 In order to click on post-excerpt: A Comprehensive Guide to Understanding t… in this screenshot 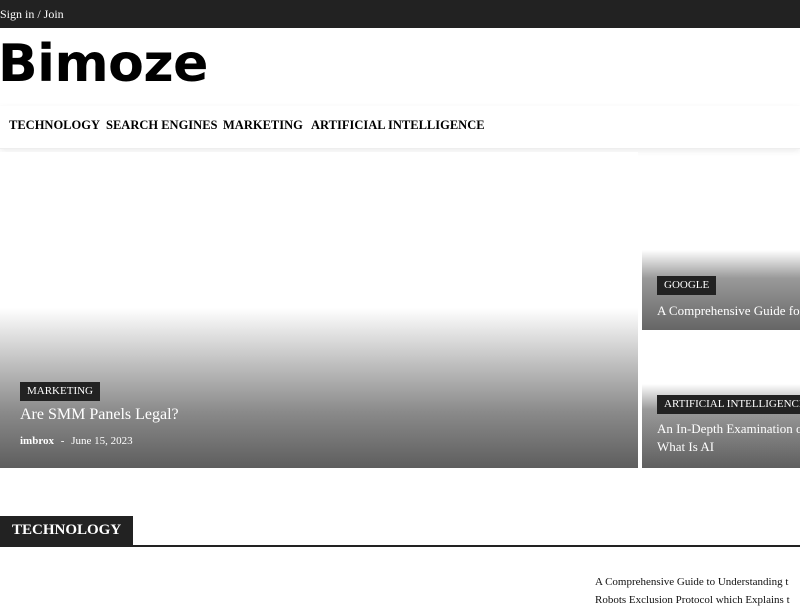, I will do `click(697, 591)`.